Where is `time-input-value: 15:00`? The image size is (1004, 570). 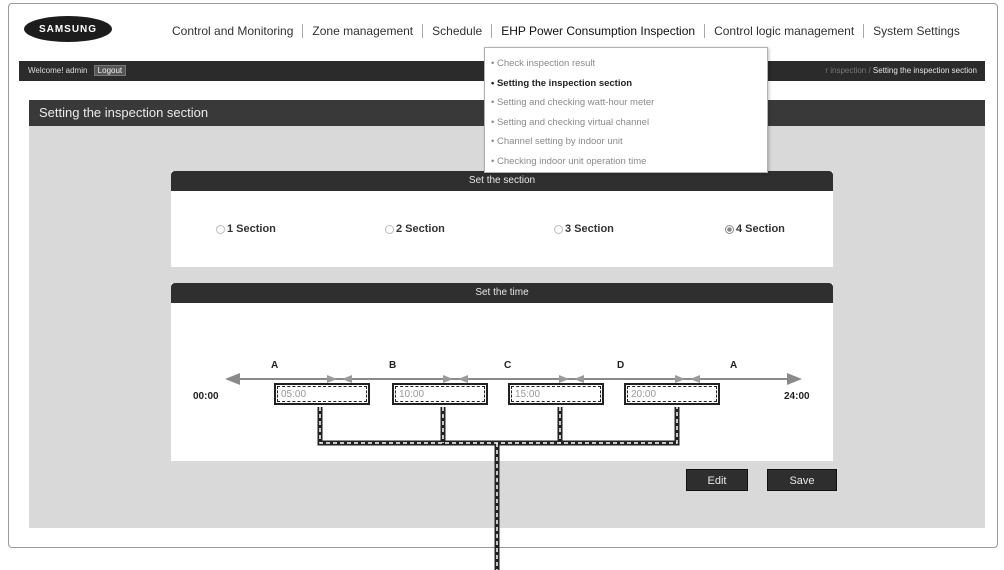 time-input-value: 15:00 is located at coordinates (556, 394).